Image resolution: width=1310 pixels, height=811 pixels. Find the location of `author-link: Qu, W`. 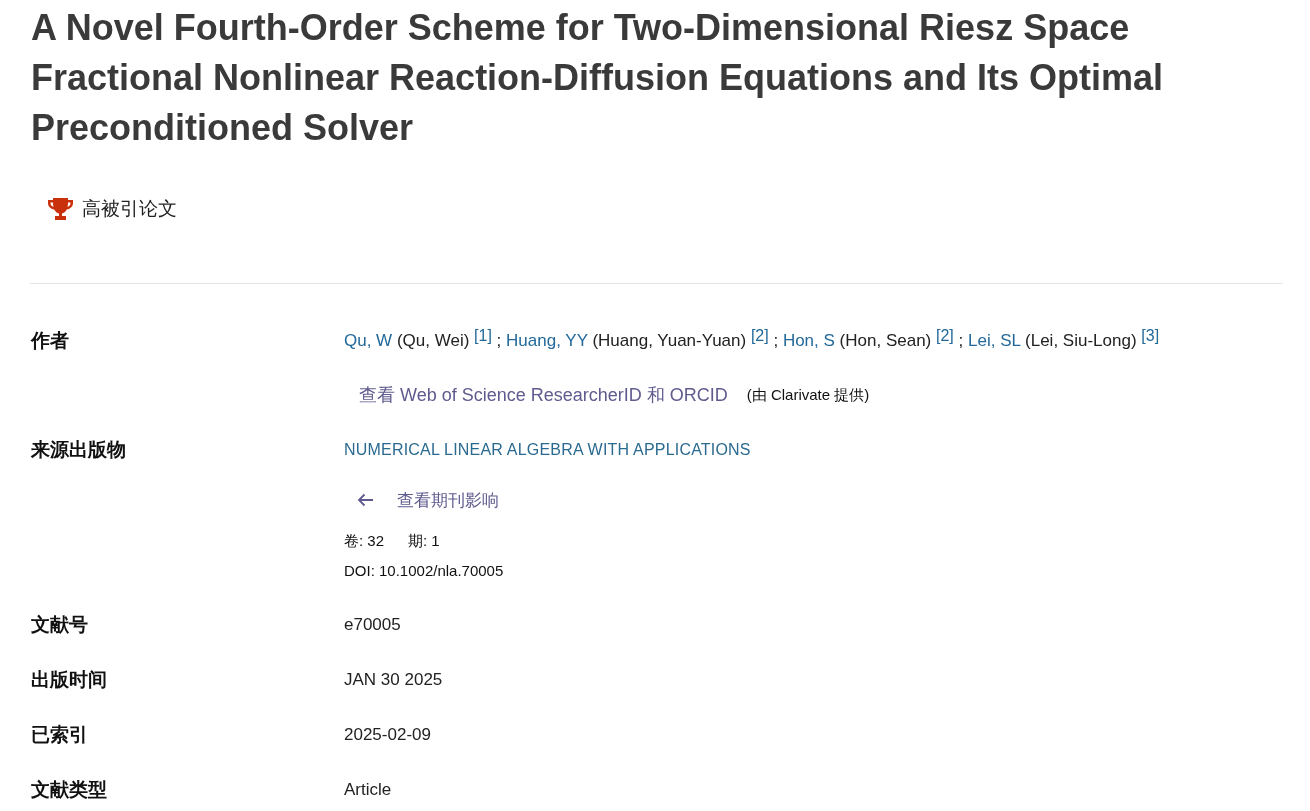

author-link: Qu, W is located at coordinates (368, 340).